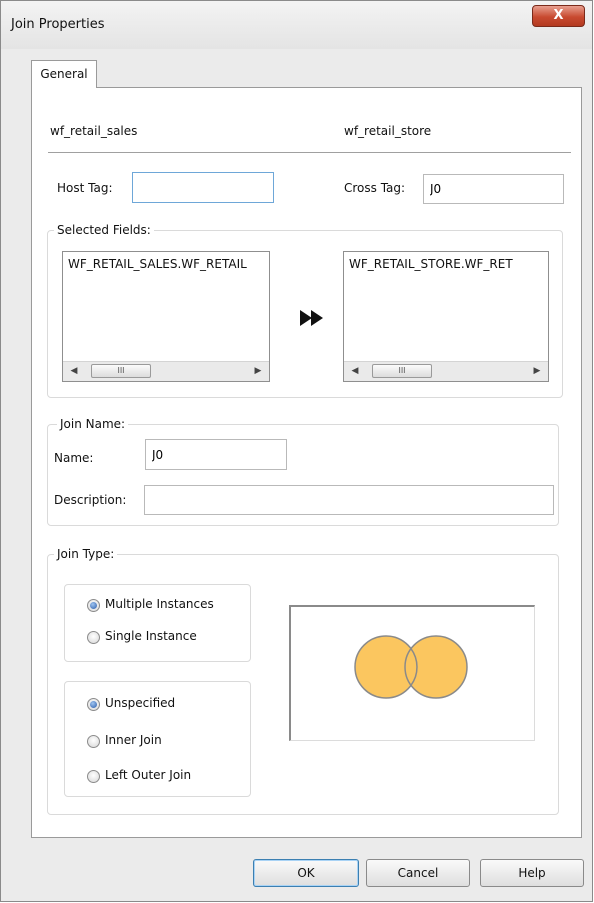 This screenshot has width=594, height=903. What do you see at coordinates (216, 454) in the screenshot?
I see `join-name-input` at bounding box center [216, 454].